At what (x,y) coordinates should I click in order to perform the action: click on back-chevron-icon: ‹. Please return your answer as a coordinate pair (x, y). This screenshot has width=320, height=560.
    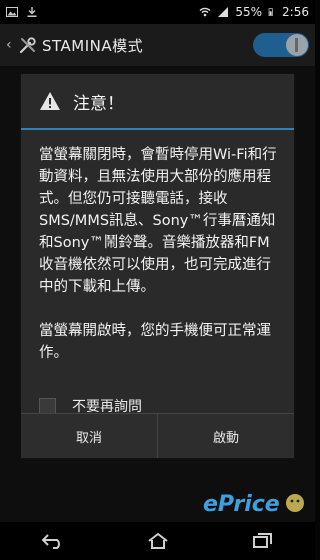
    Looking at the image, I should click on (11, 45).